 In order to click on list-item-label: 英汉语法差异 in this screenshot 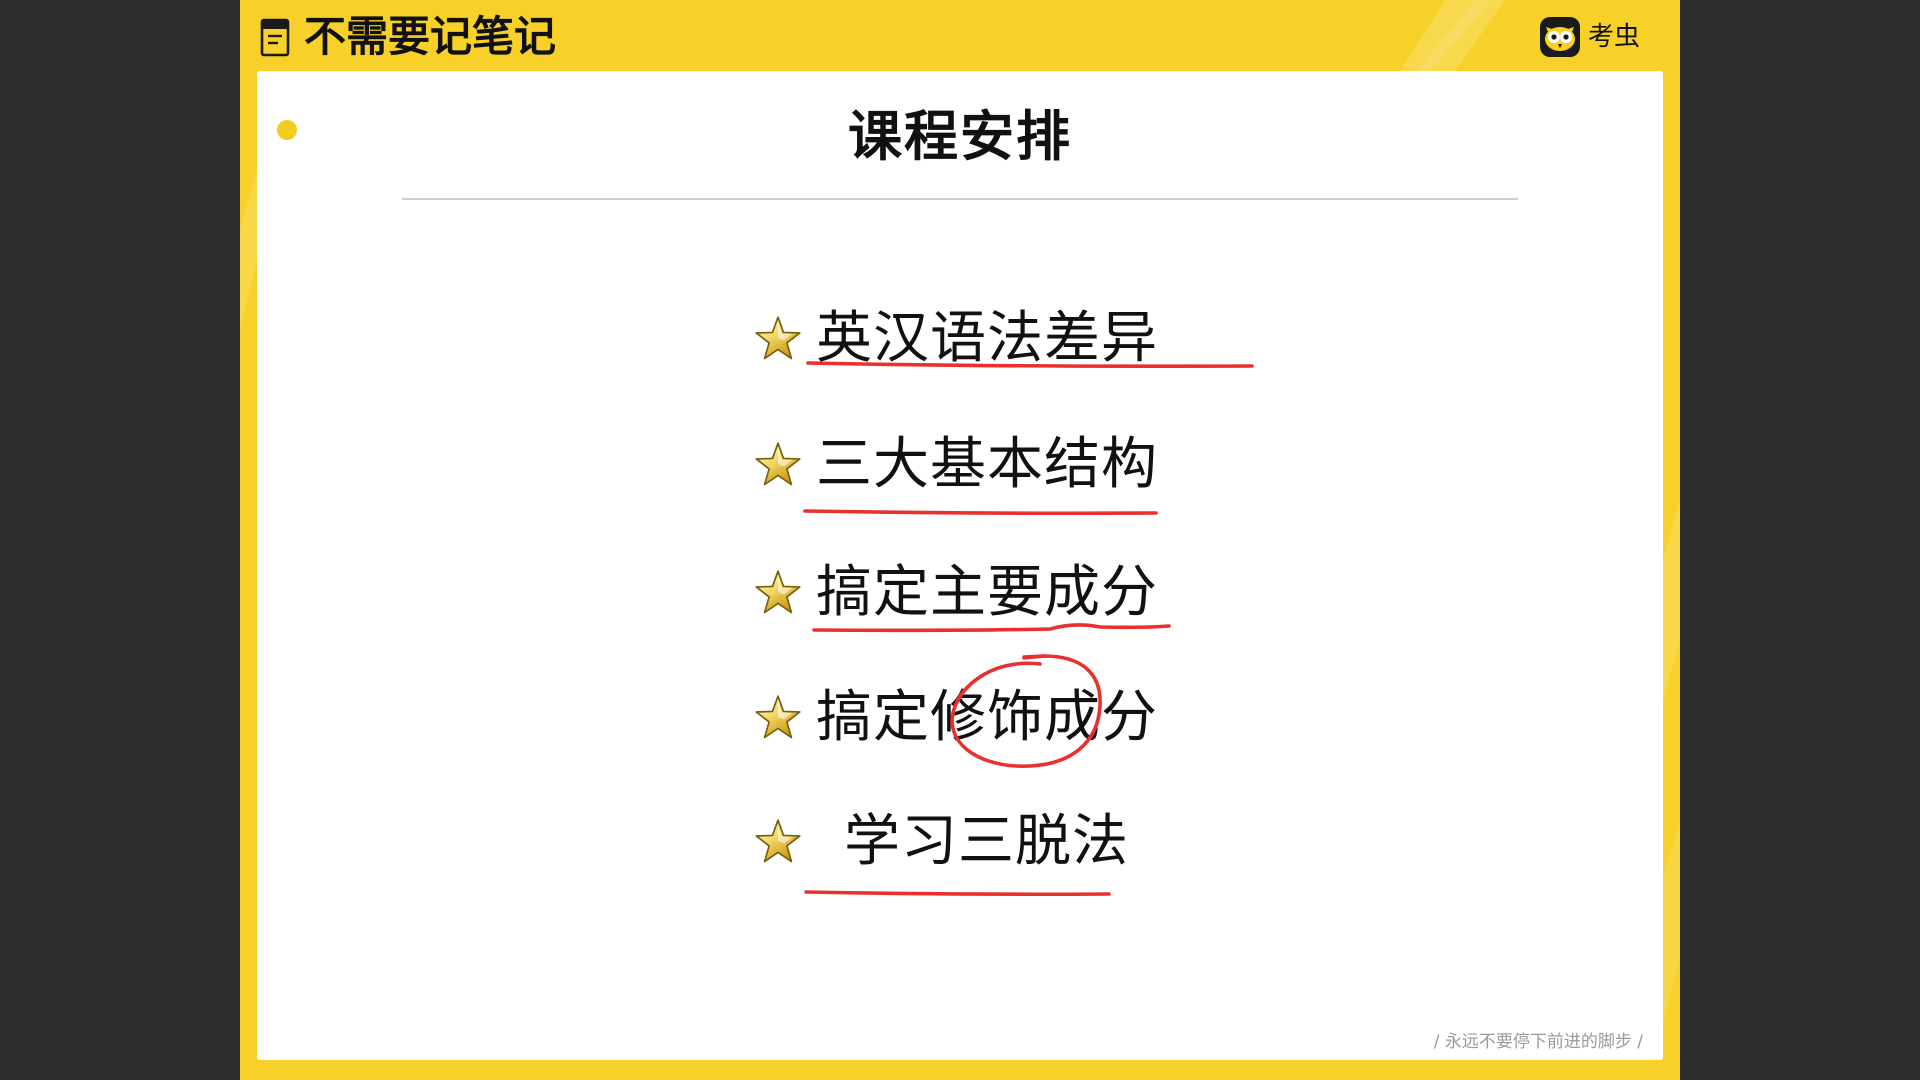, I will do `click(987, 338)`.